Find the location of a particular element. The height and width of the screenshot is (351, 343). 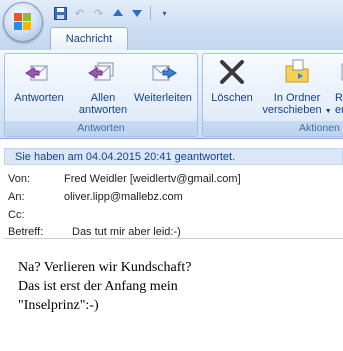

body-line: Das ist erst der Anfang mein is located at coordinates (98, 286).